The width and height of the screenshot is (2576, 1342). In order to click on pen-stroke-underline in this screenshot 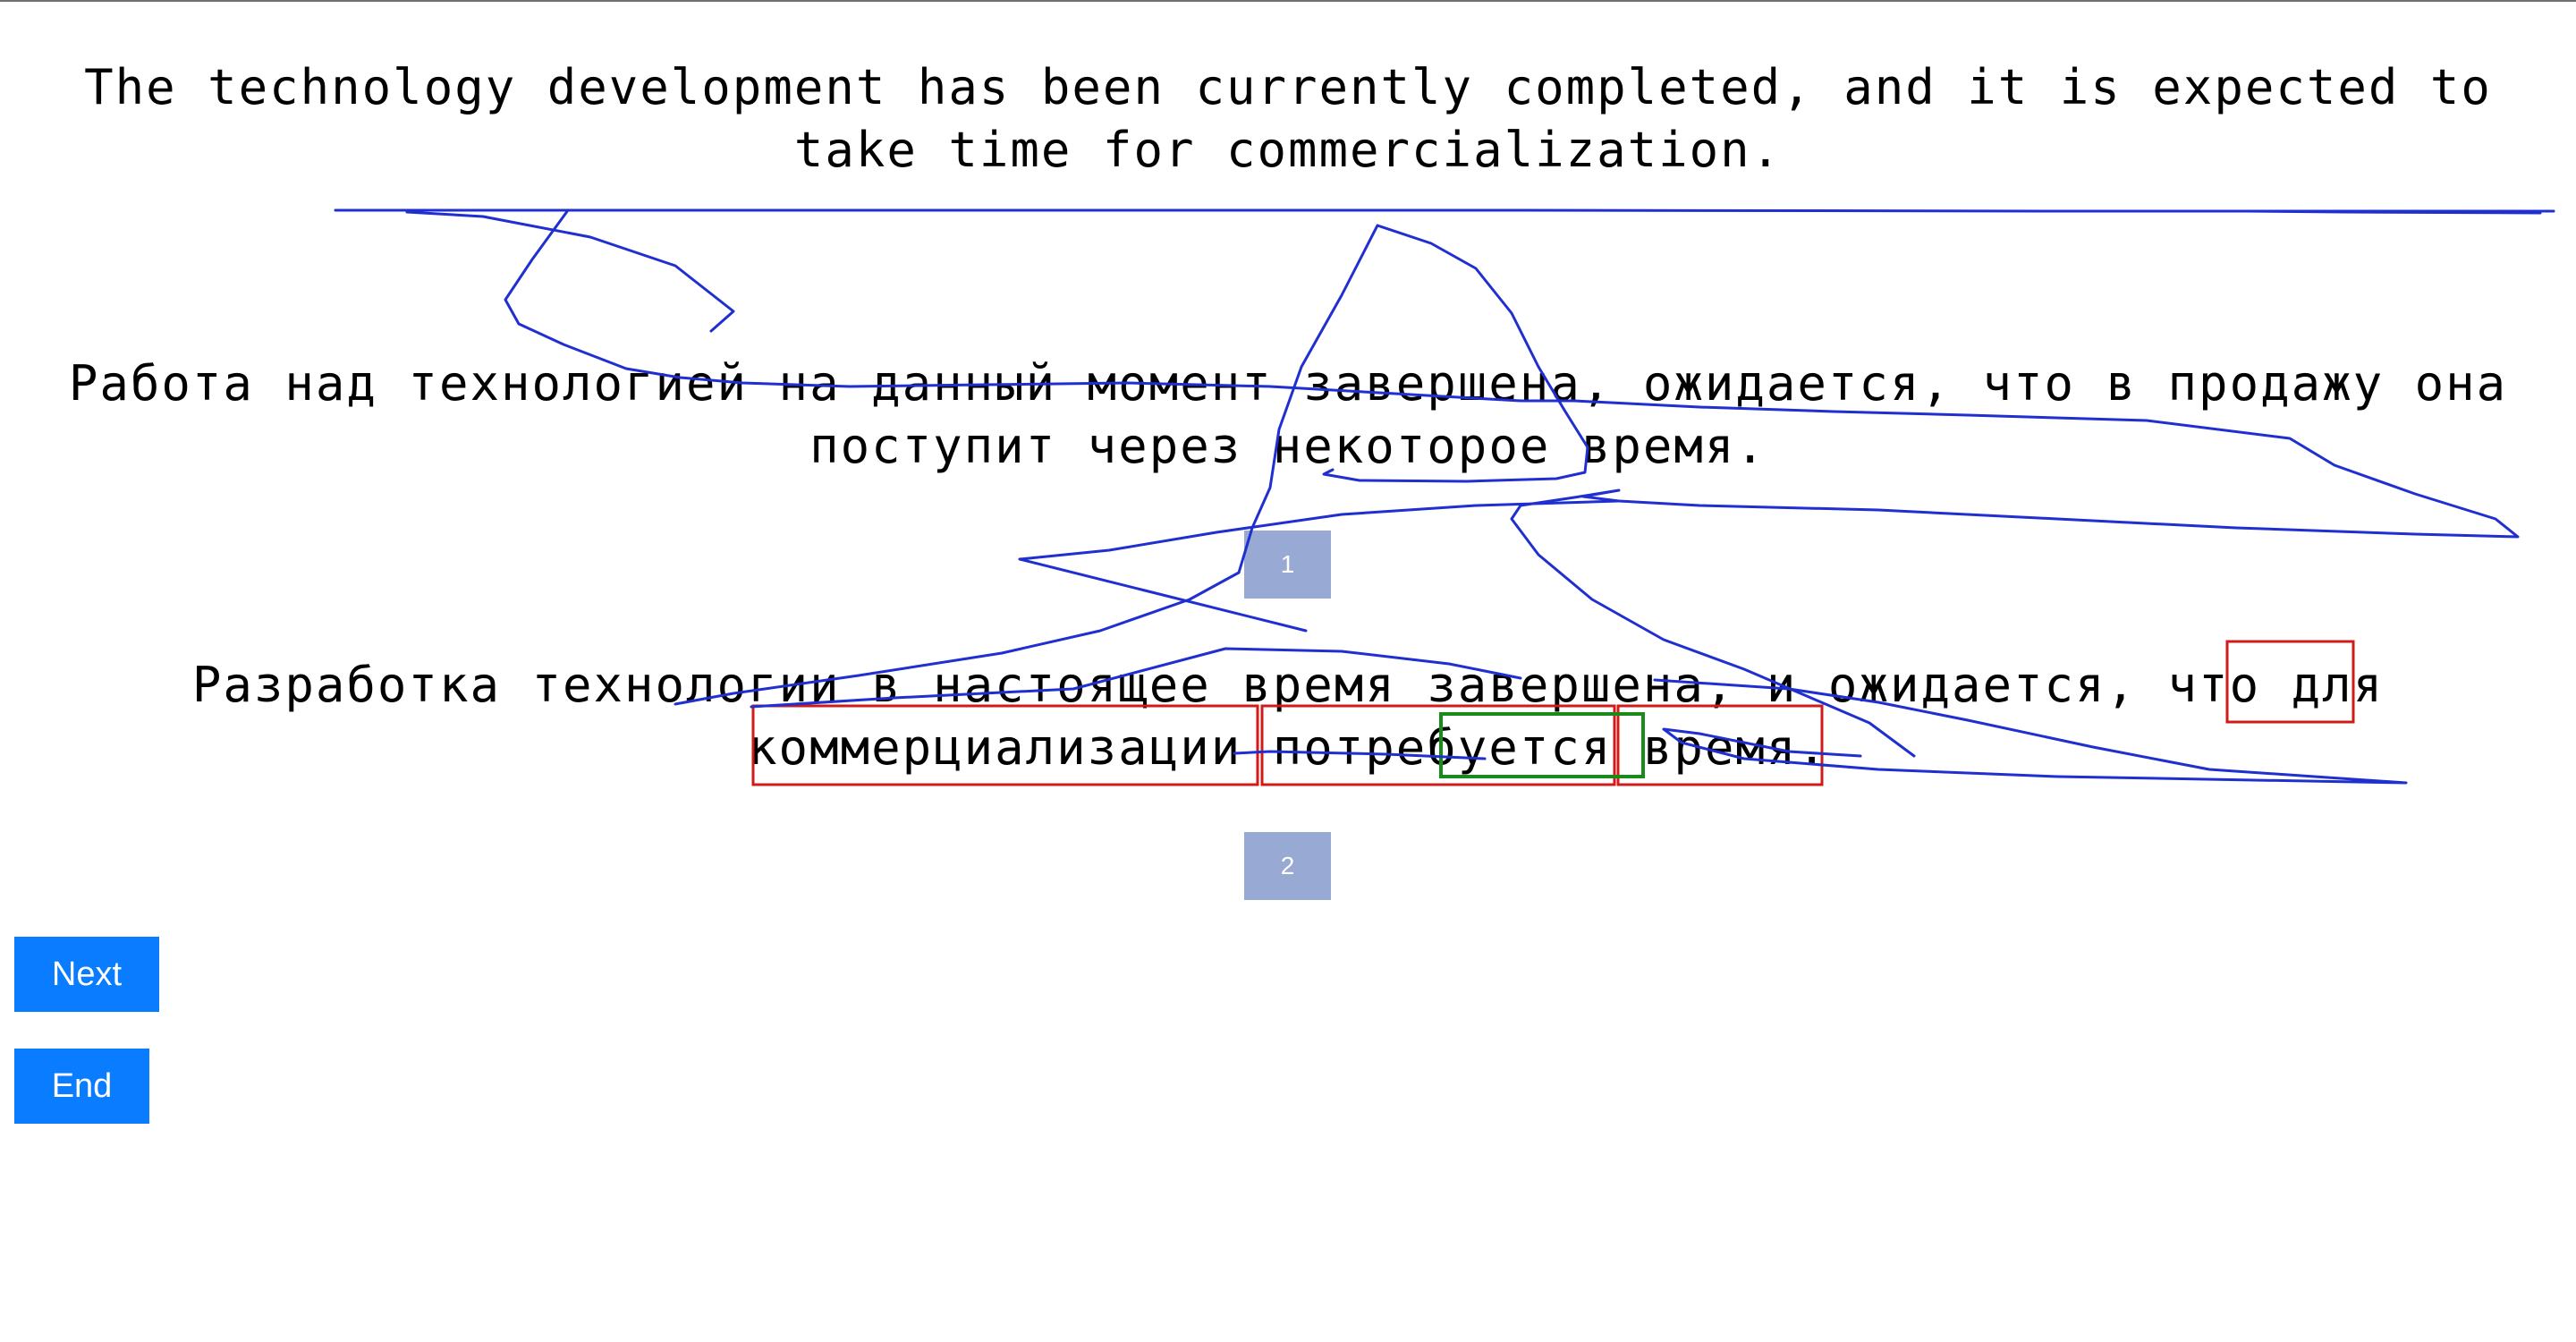, I will do `click(1444, 211)`.